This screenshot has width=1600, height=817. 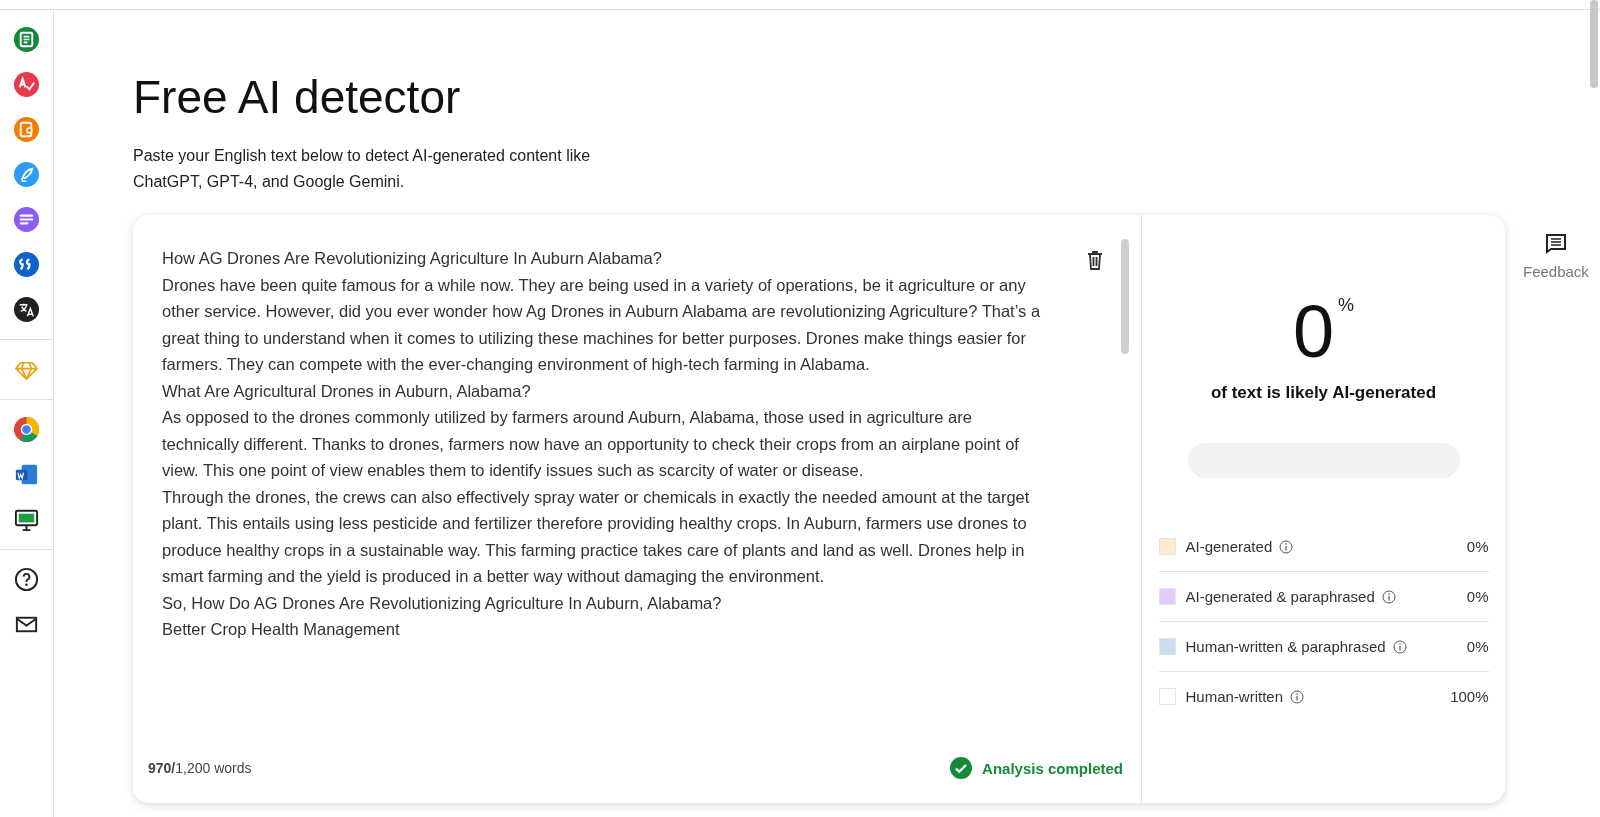 I want to click on feedback-label: Feedback, so click(x=1556, y=272).